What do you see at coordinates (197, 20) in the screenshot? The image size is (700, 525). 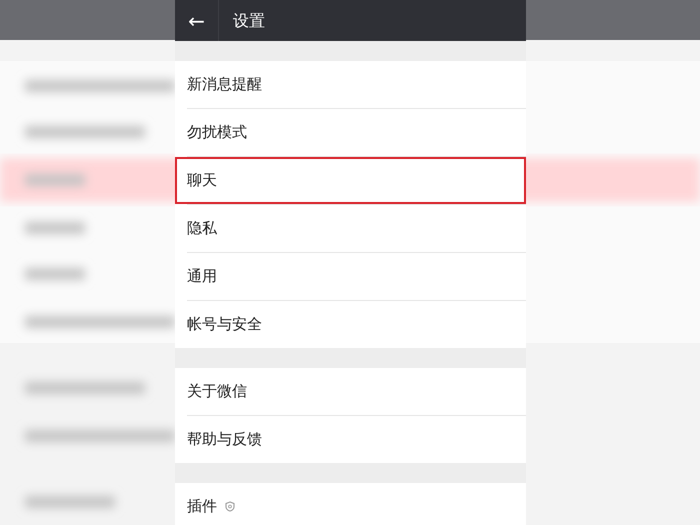 I see `back-button: ←` at bounding box center [197, 20].